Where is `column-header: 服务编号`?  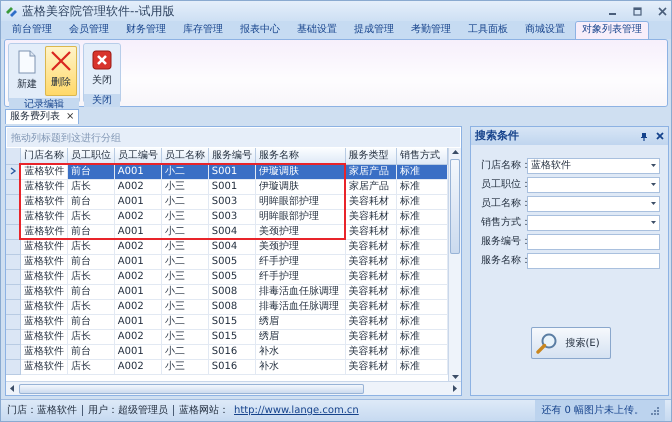
column-header: 服务编号 is located at coordinates (232, 156).